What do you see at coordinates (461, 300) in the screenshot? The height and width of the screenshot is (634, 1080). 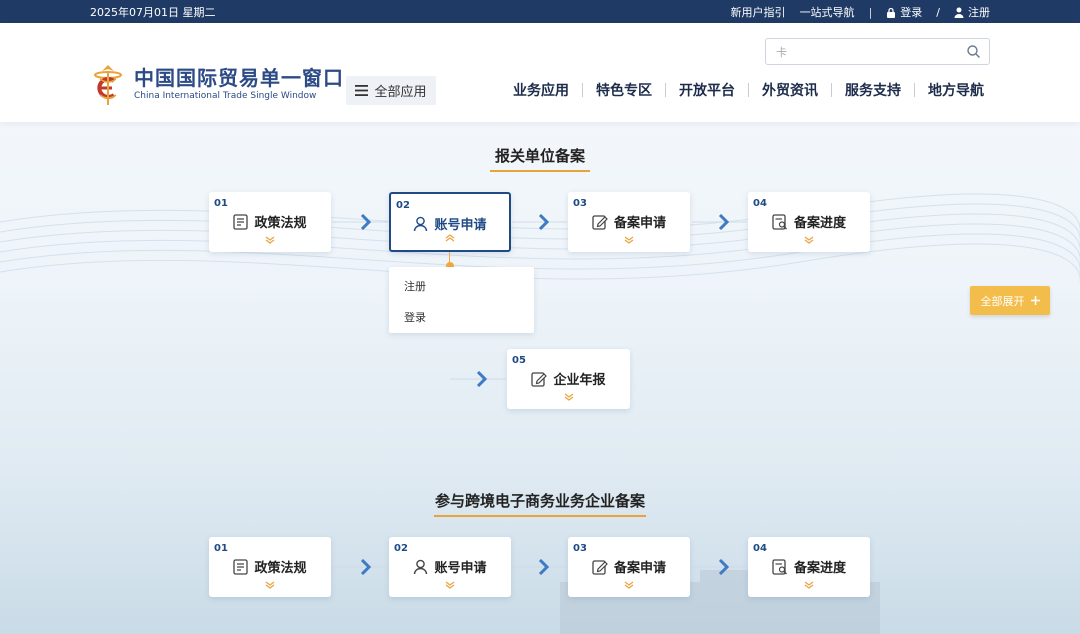 I see `account-apply-dropdown: 注册 登录` at bounding box center [461, 300].